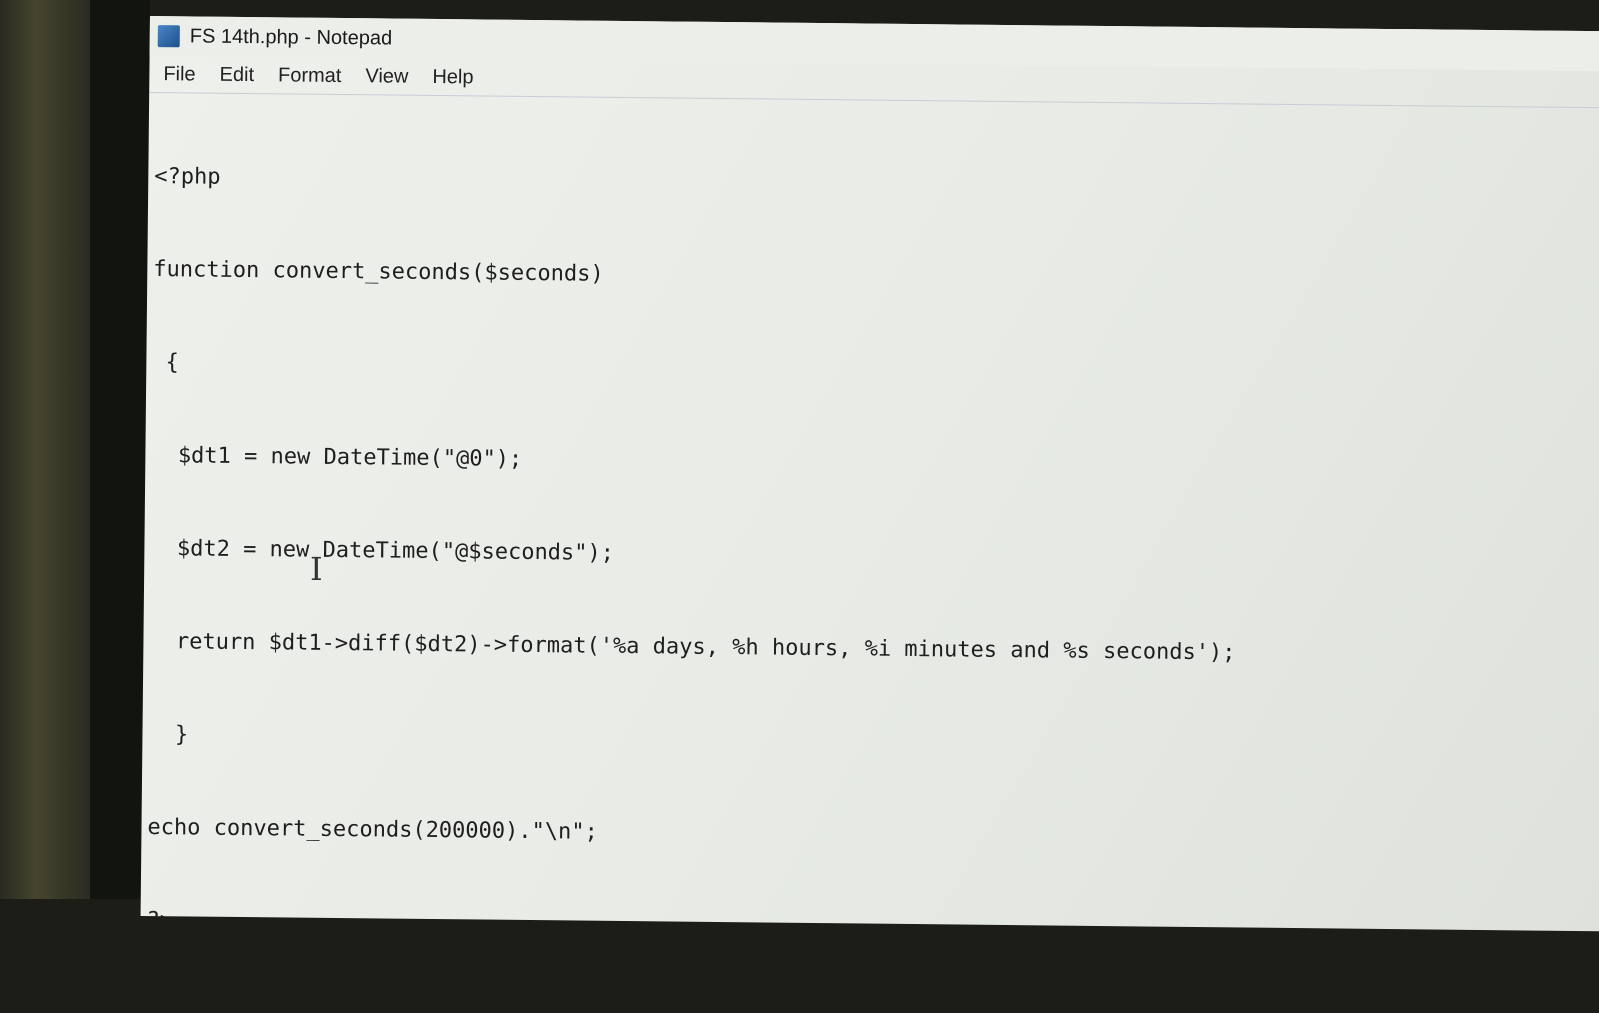 The width and height of the screenshot is (1599, 1013). Describe the element at coordinates (237, 74) in the screenshot. I see `menu-edit: Edit` at that location.